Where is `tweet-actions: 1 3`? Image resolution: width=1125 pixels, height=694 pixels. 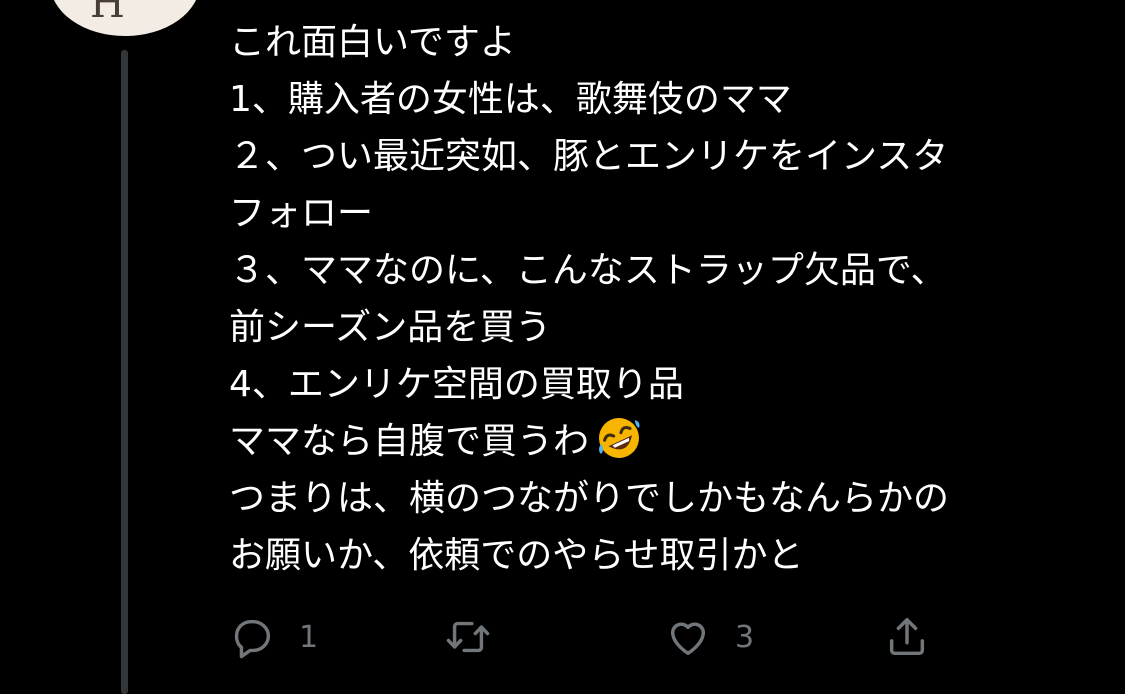
tweet-actions: 1 3 is located at coordinates (589, 637).